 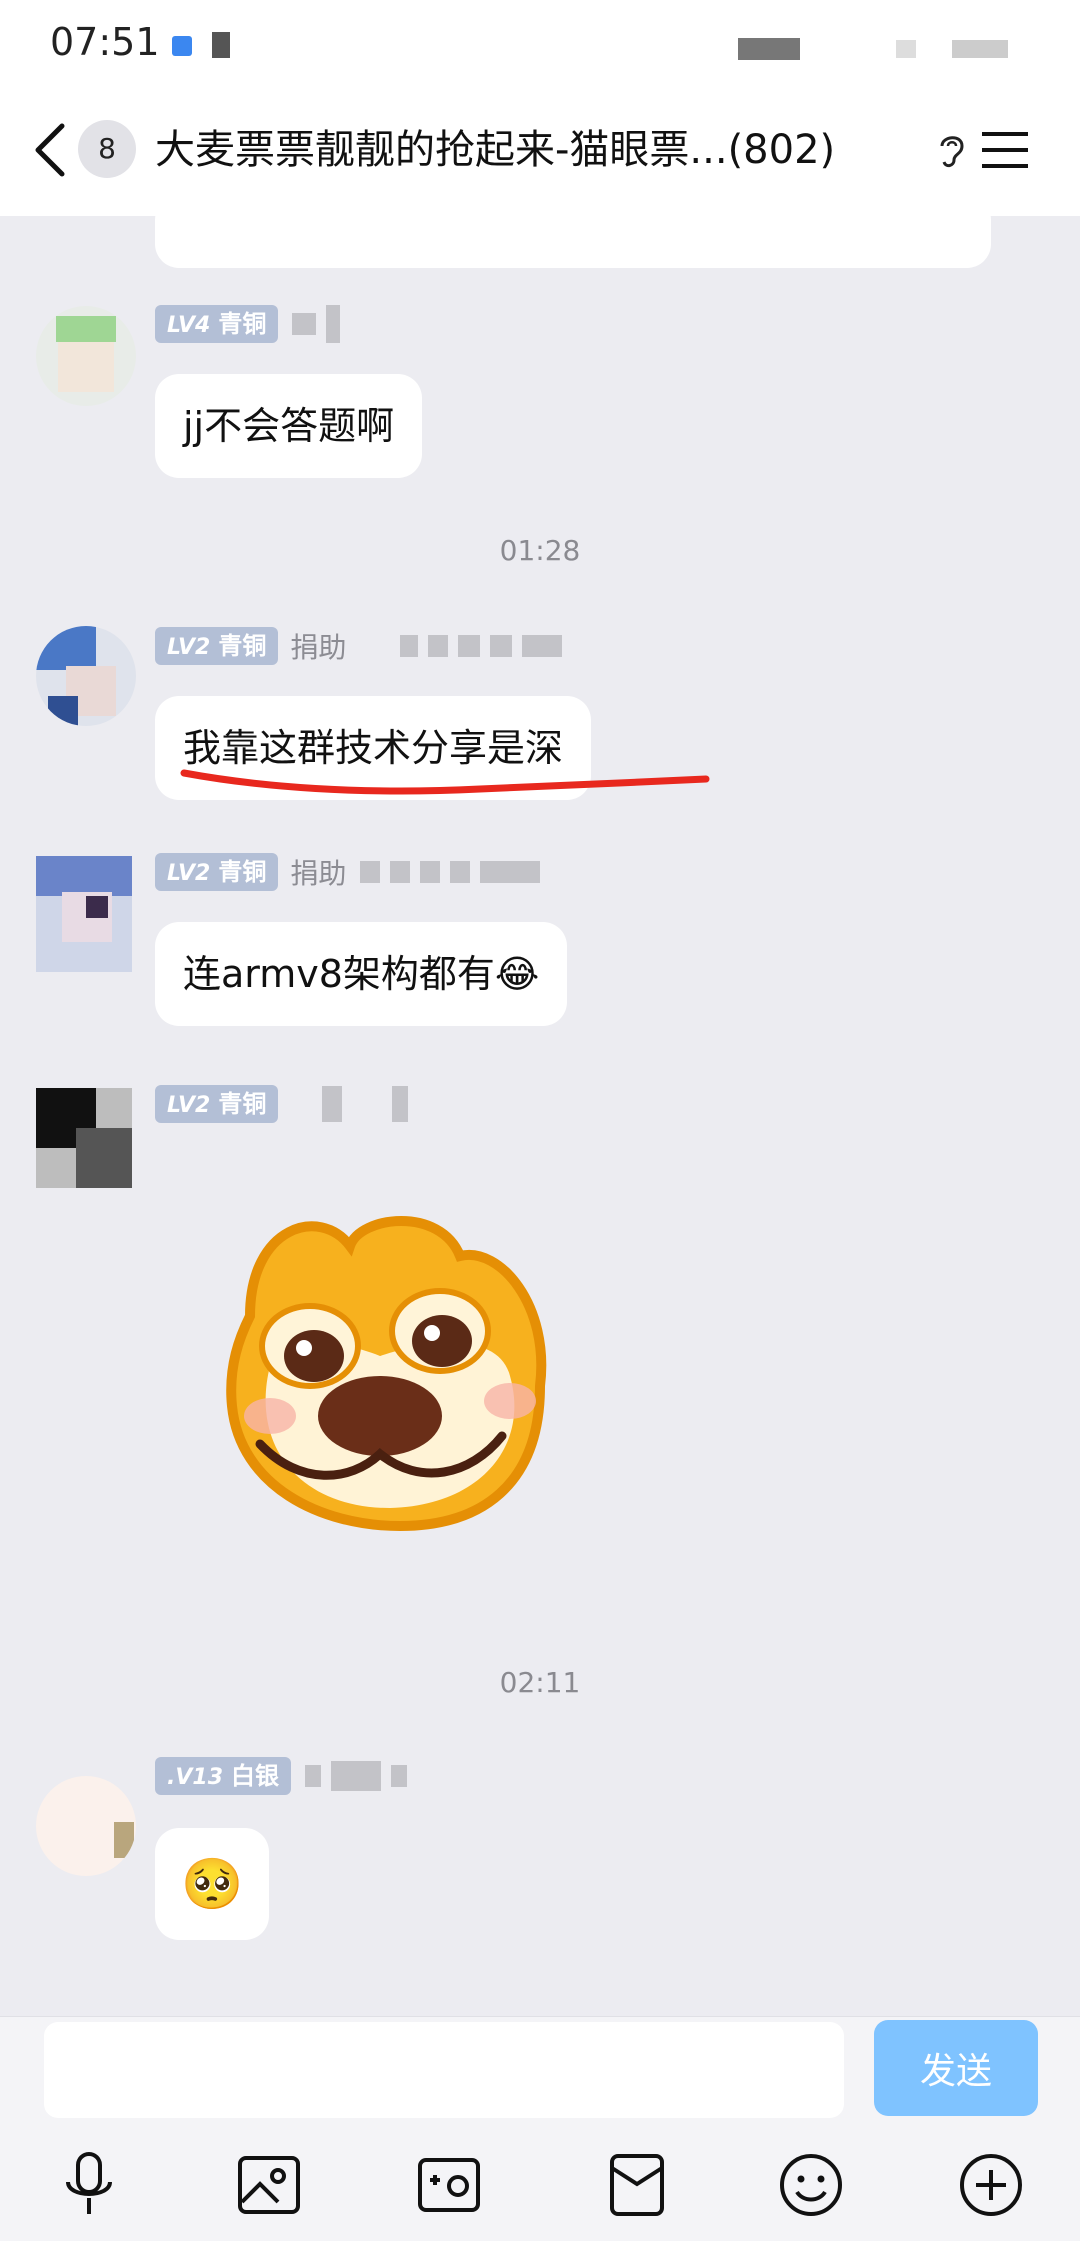 I want to click on message-bubble: 🥺, so click(x=212, y=1884).